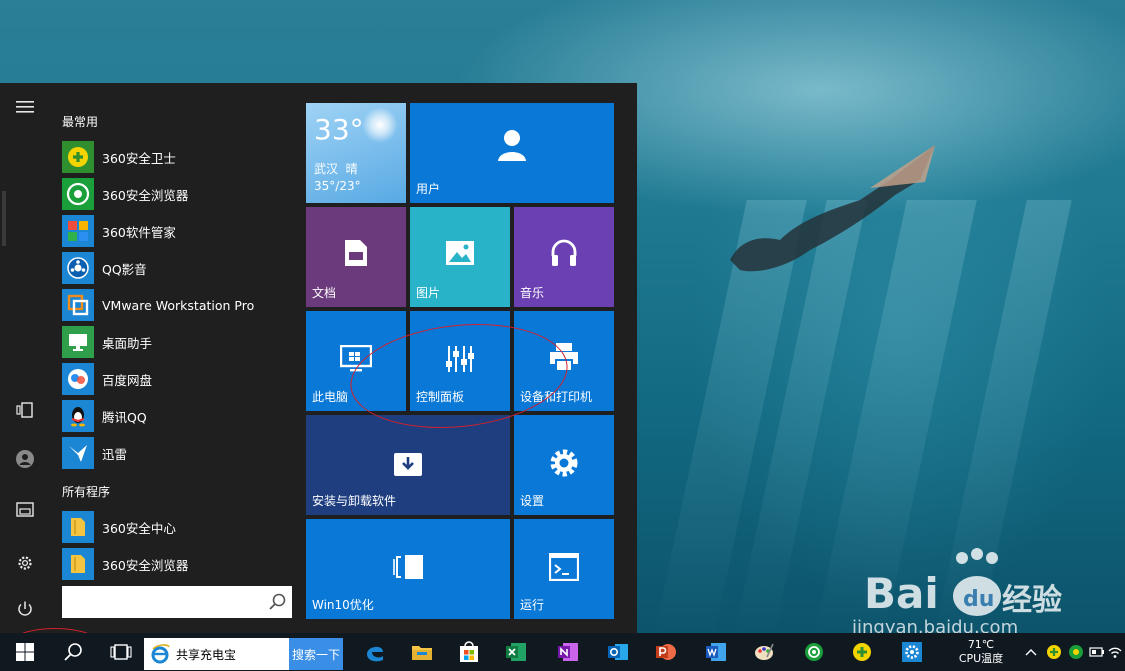 The width and height of the screenshot is (1125, 671). What do you see at coordinates (180, 268) in the screenshot?
I see `app-item-qq-player: QQ影音` at bounding box center [180, 268].